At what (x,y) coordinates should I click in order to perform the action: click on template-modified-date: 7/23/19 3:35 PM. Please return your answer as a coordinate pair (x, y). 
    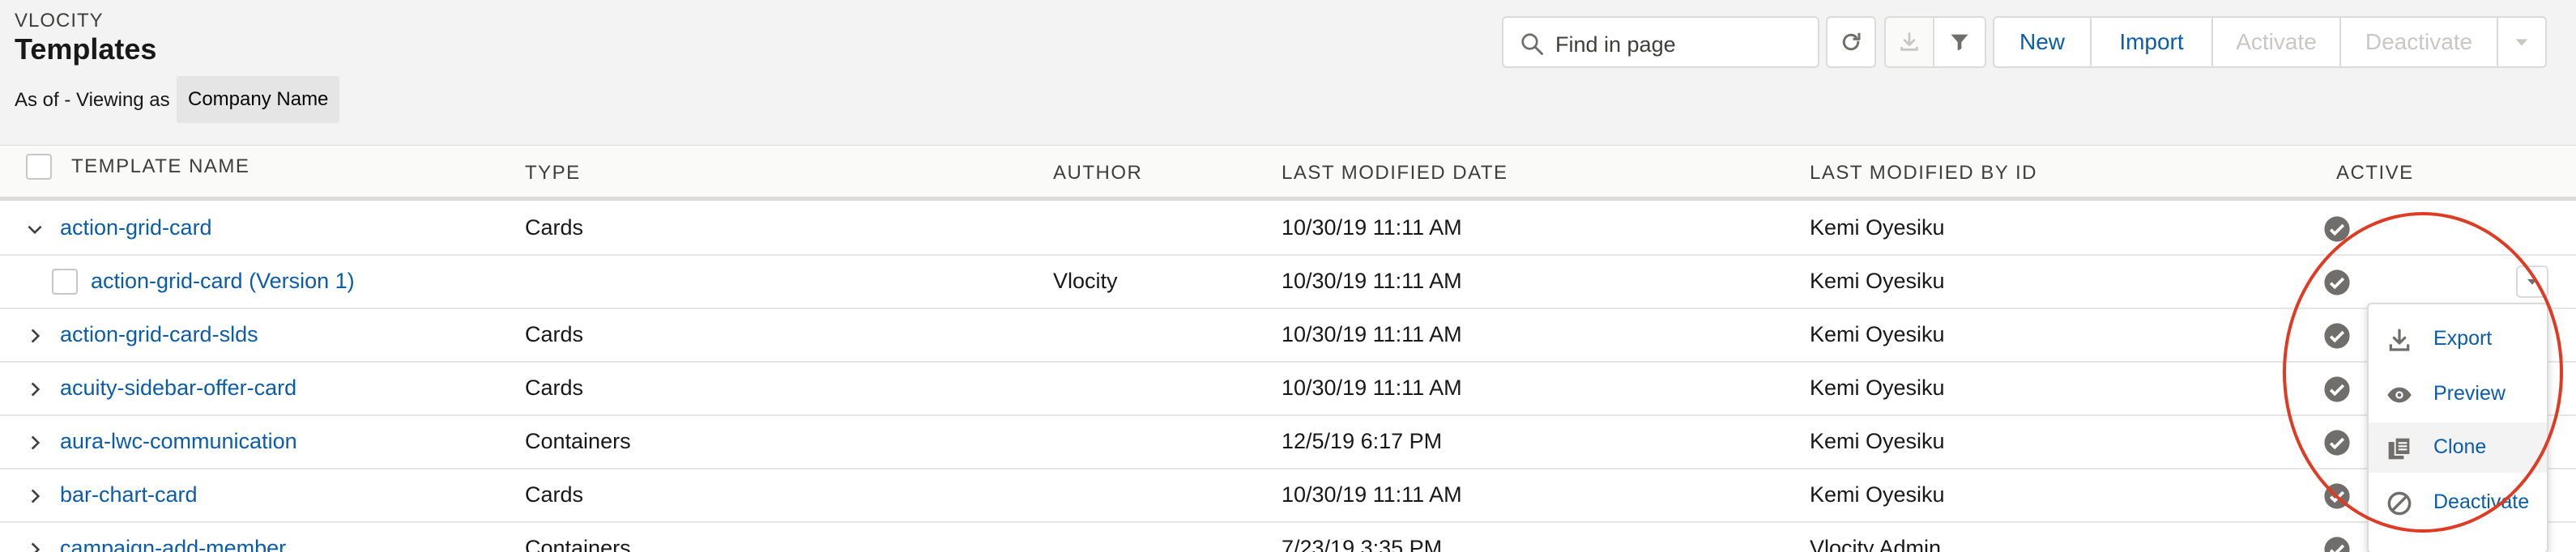
    Looking at the image, I should click on (1363, 544).